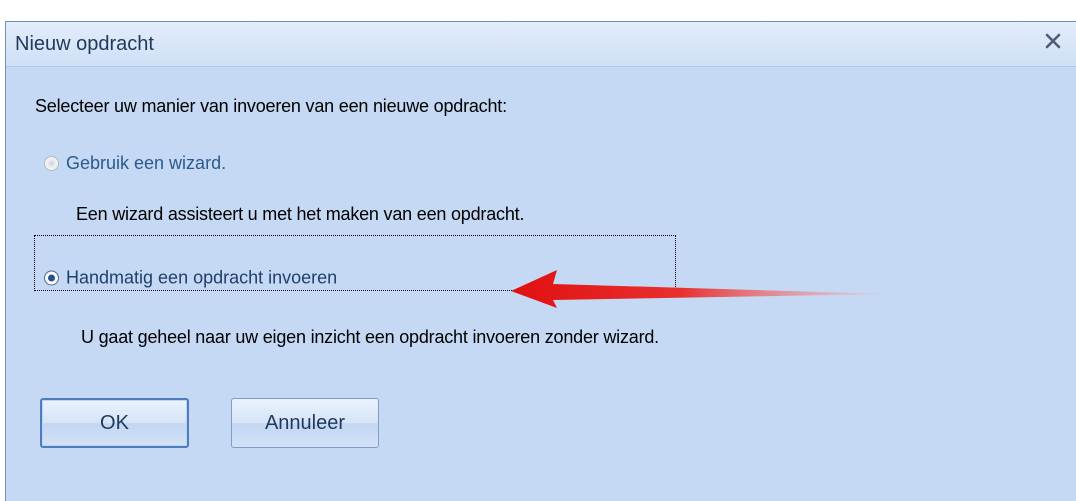 The image size is (1076, 501). I want to click on red-arrow-icon, so click(700, 289).